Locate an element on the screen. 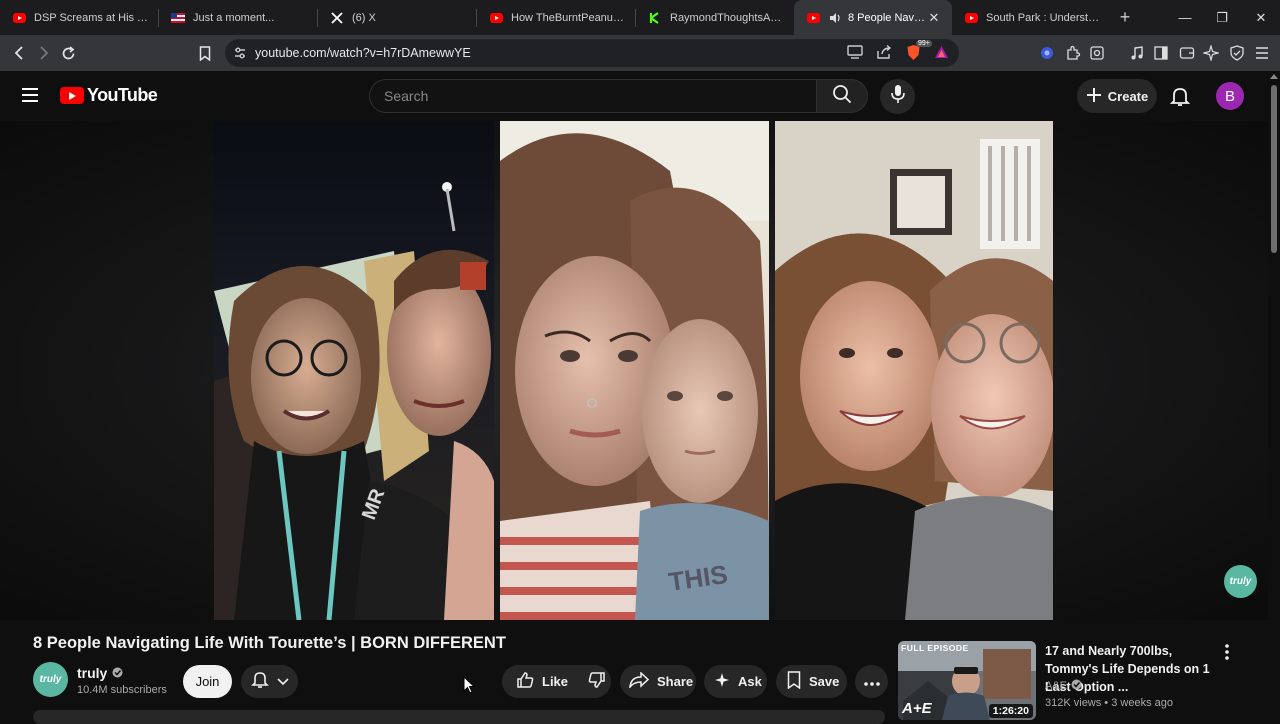 The height and width of the screenshot is (724, 1280). ask-button: Ask is located at coordinates (735, 681).